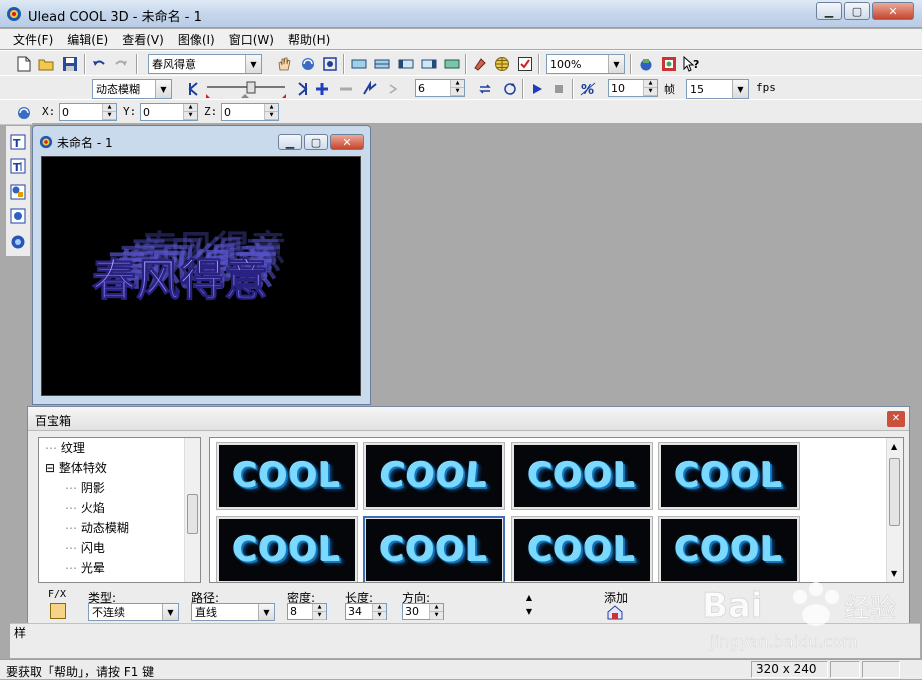 This screenshot has width=922, height=680. What do you see at coordinates (251, 39) in the screenshot?
I see `menu-window: 窗口(W)` at bounding box center [251, 39].